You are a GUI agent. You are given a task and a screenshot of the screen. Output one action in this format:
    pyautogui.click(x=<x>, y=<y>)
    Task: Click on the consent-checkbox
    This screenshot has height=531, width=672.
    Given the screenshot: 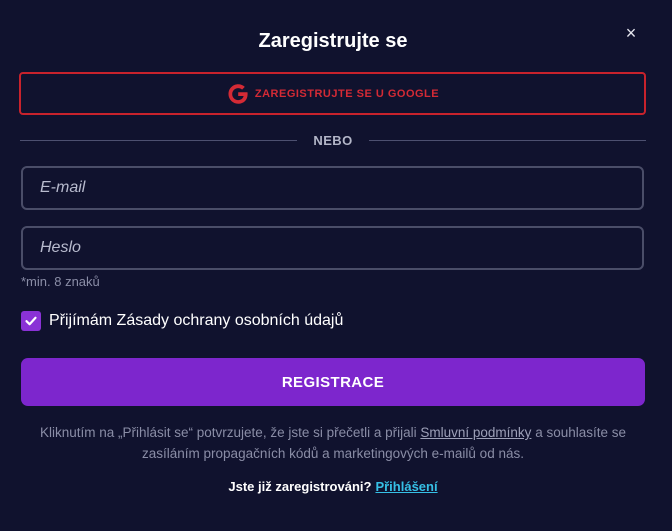 What is the action you would take?
    pyautogui.click(x=31, y=321)
    